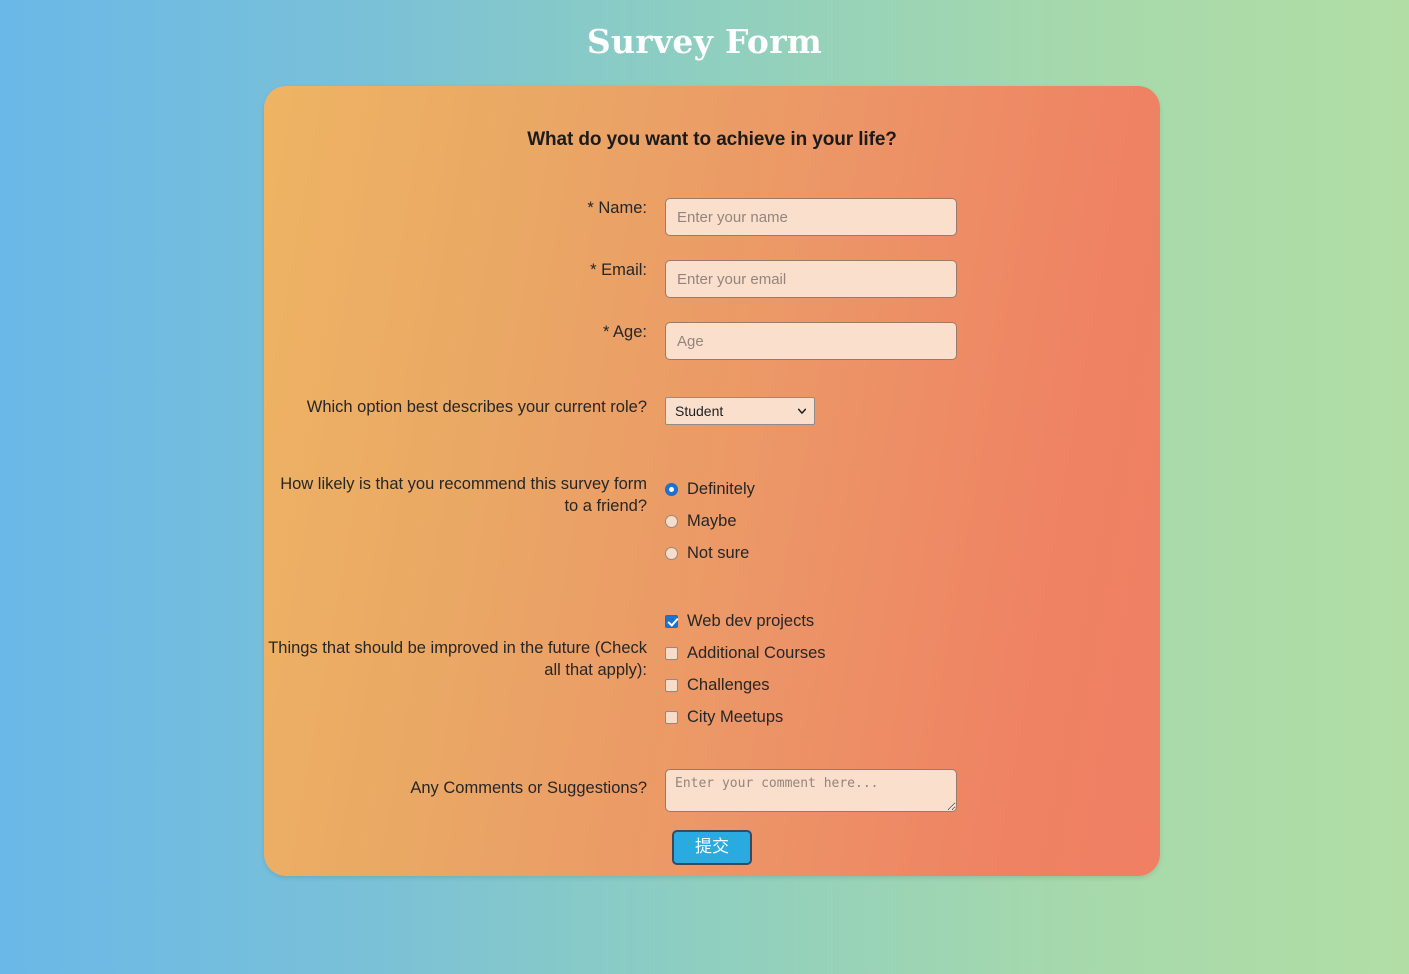 The image size is (1409, 974). Describe the element at coordinates (718, 552) in the screenshot. I see `radio-label-not-sure: Not sure` at that location.